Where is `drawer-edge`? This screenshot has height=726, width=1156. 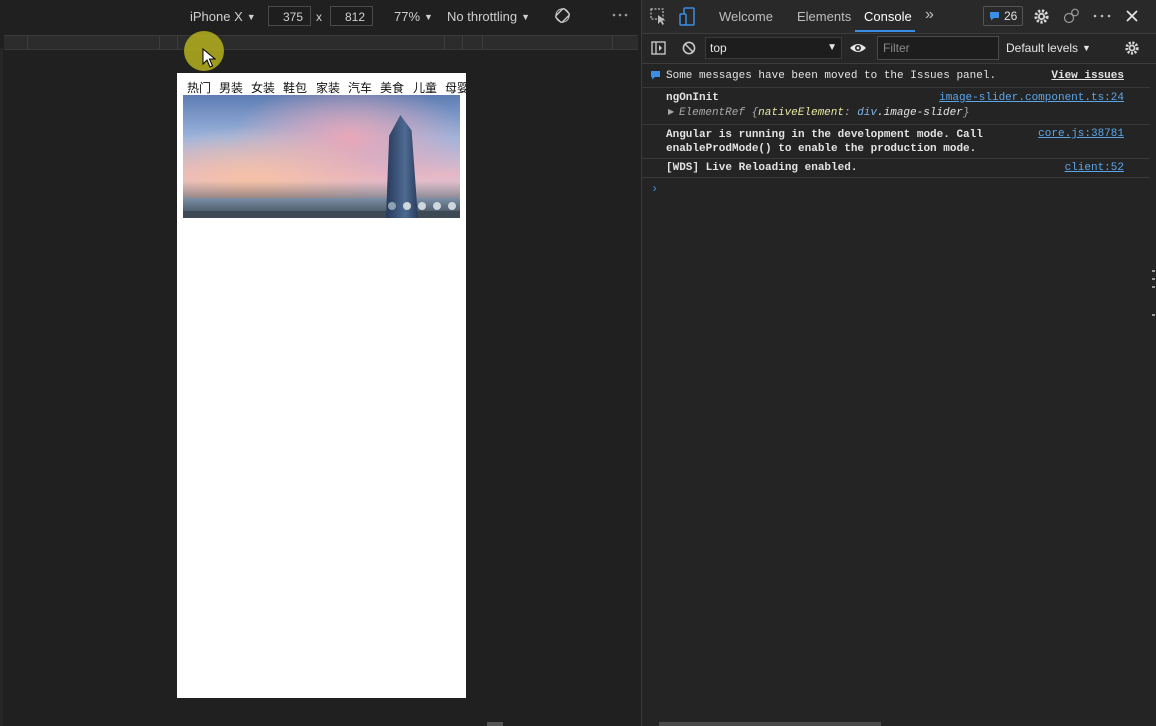
drawer-edge is located at coordinates (1152, 294).